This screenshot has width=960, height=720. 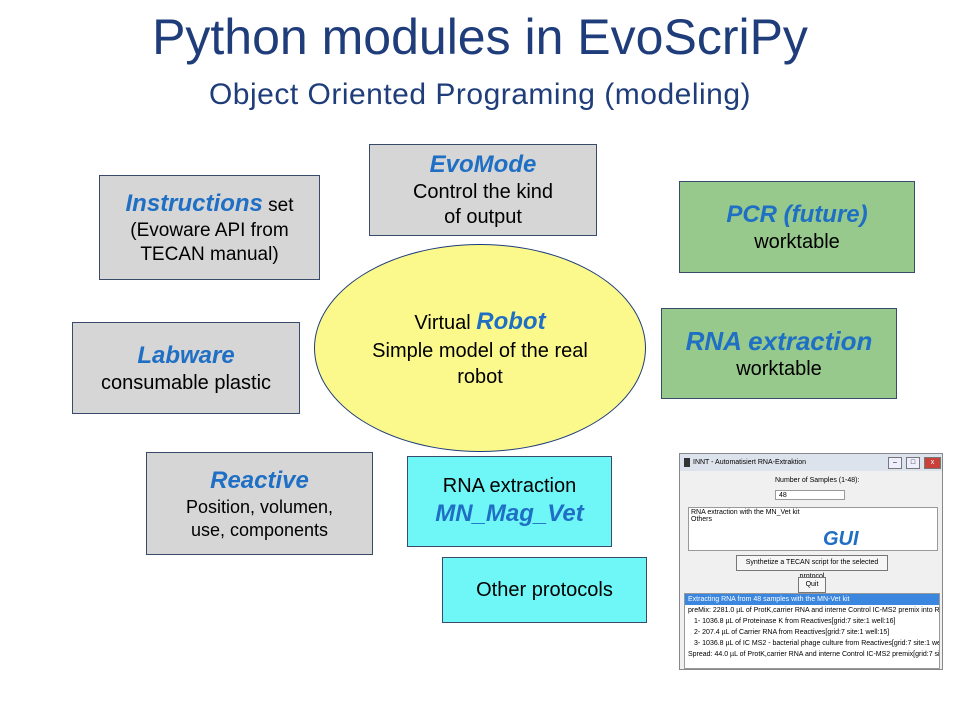 I want to click on pcr-box: PCR (future) worktable, so click(x=797, y=227).